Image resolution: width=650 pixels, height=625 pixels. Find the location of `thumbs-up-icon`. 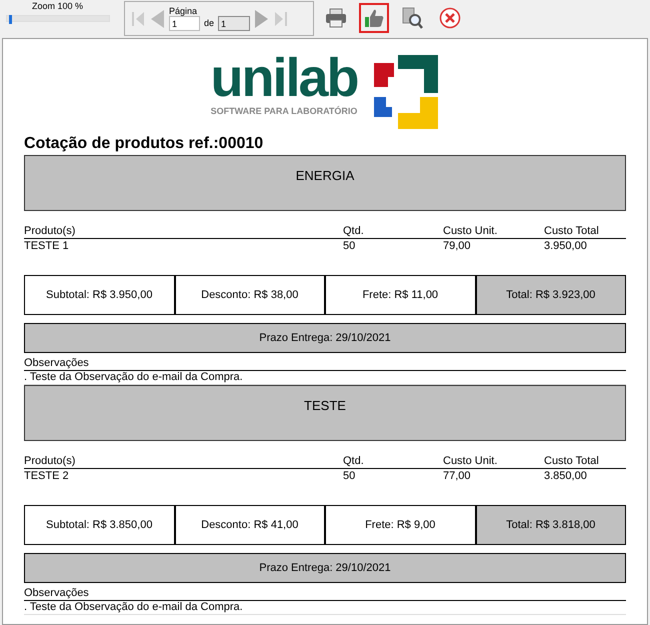

thumbs-up-icon is located at coordinates (374, 18).